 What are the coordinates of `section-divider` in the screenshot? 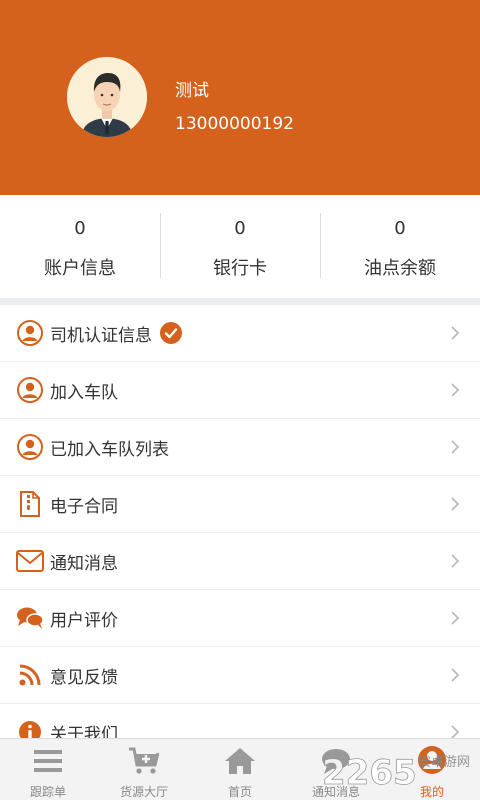 It's located at (240, 301).